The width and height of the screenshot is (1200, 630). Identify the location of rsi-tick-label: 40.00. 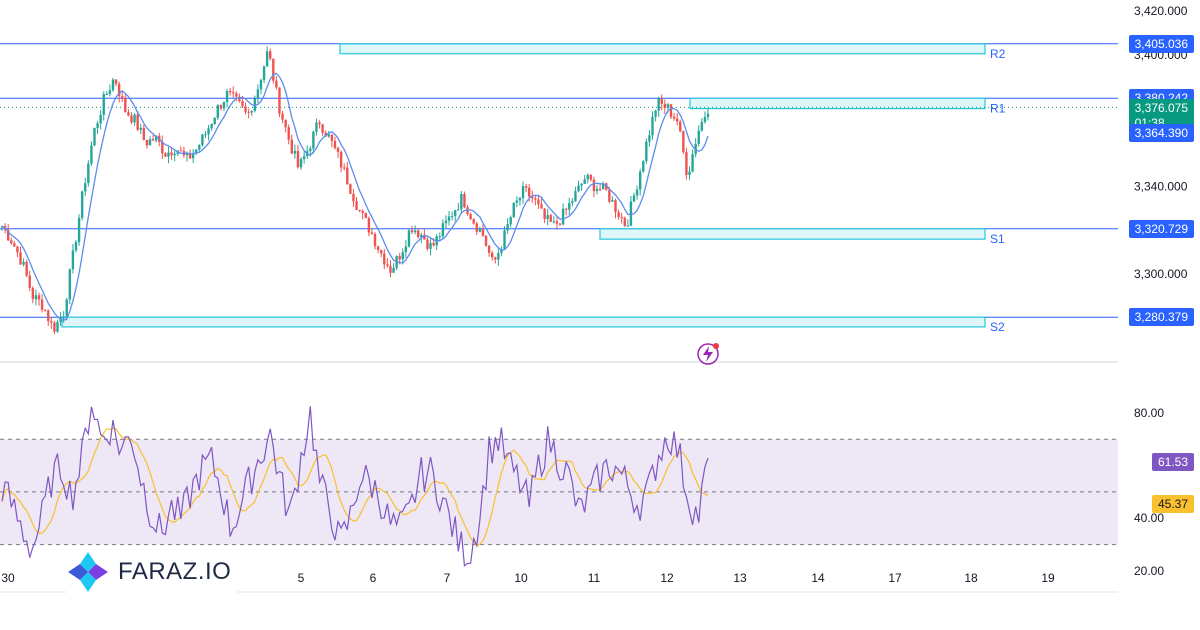
(1149, 518).